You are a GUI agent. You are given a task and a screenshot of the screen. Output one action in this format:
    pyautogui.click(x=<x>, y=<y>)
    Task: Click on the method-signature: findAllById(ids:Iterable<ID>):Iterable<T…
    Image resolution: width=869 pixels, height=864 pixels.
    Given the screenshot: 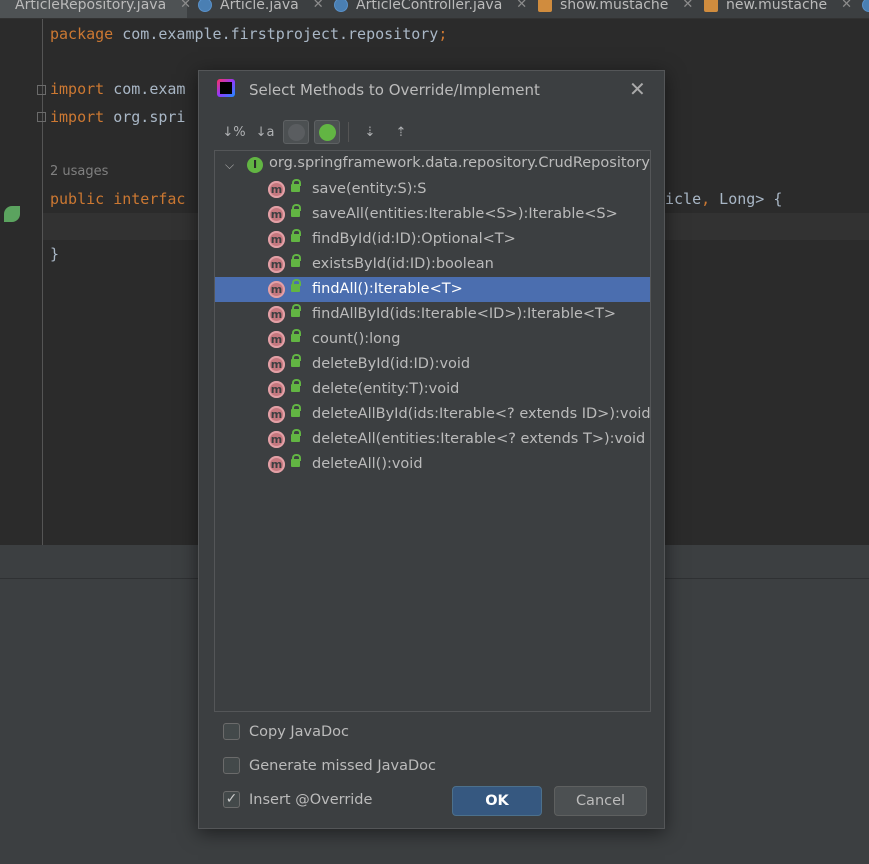 What is the action you would take?
    pyautogui.click(x=464, y=314)
    